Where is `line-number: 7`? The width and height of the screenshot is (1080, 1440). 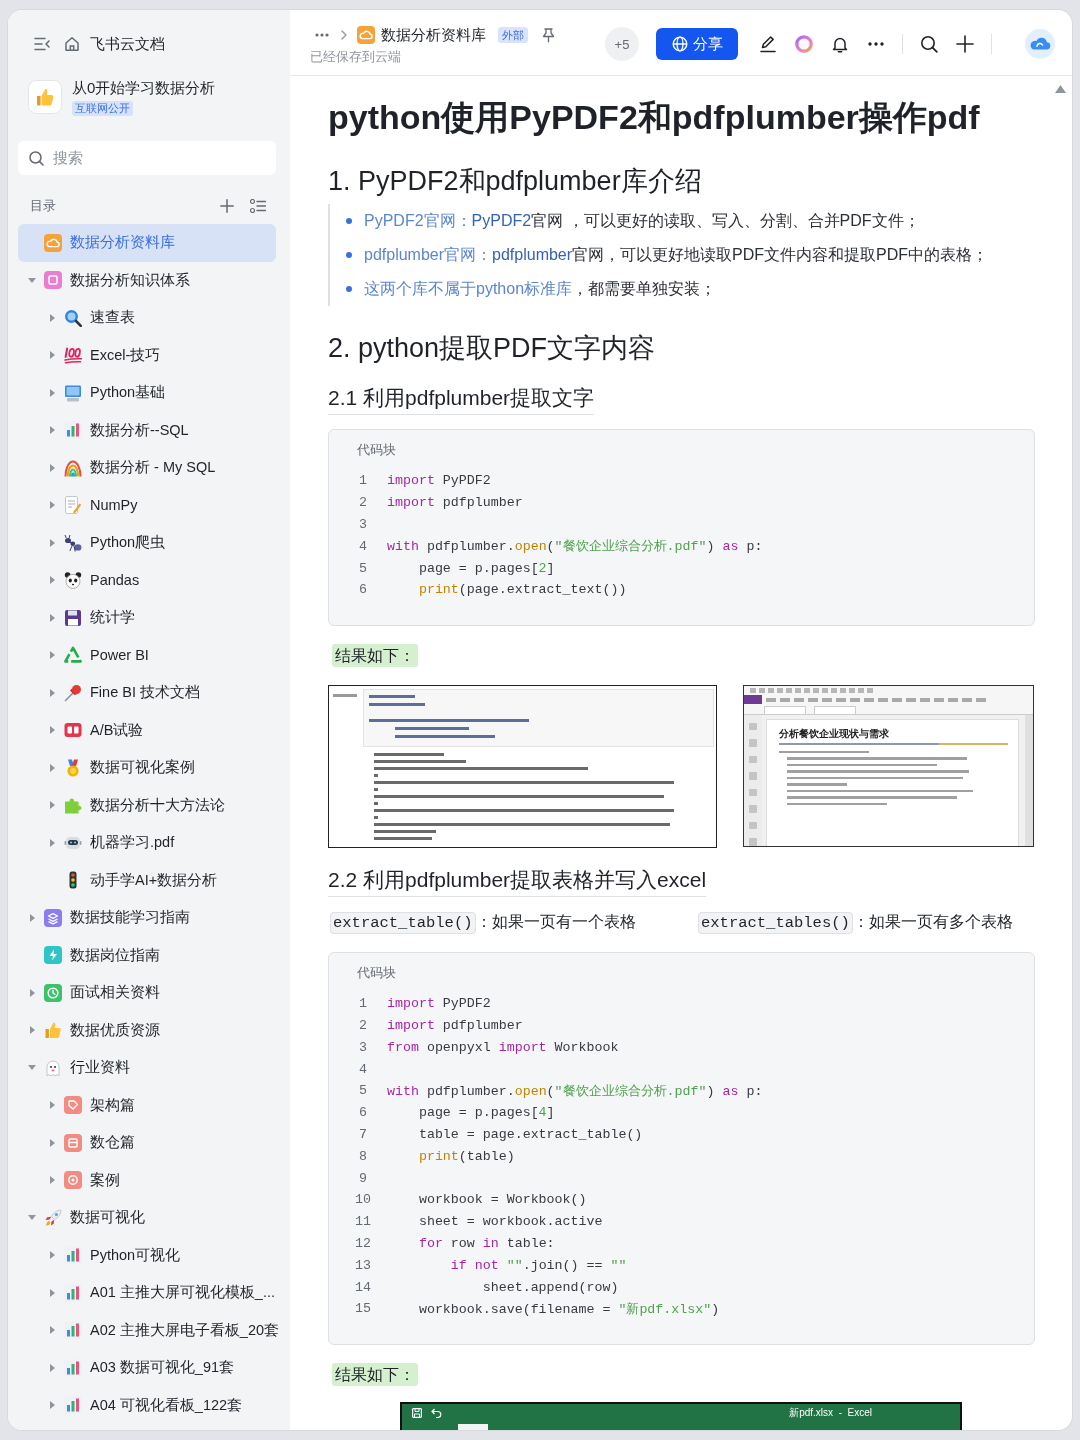 line-number: 7 is located at coordinates (363, 1134).